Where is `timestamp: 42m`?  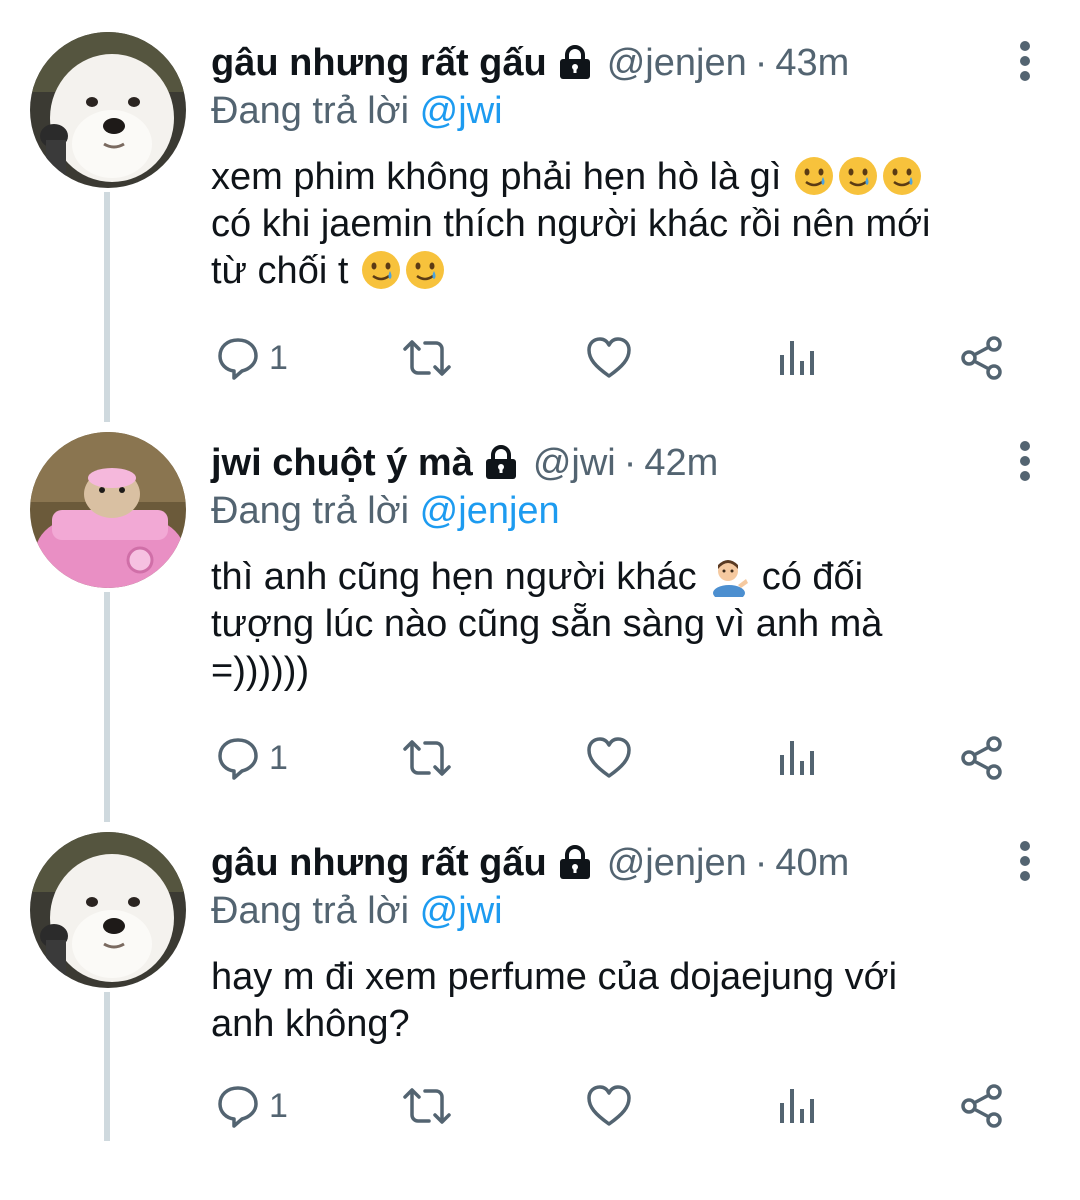
timestamp: 42m is located at coordinates (681, 463).